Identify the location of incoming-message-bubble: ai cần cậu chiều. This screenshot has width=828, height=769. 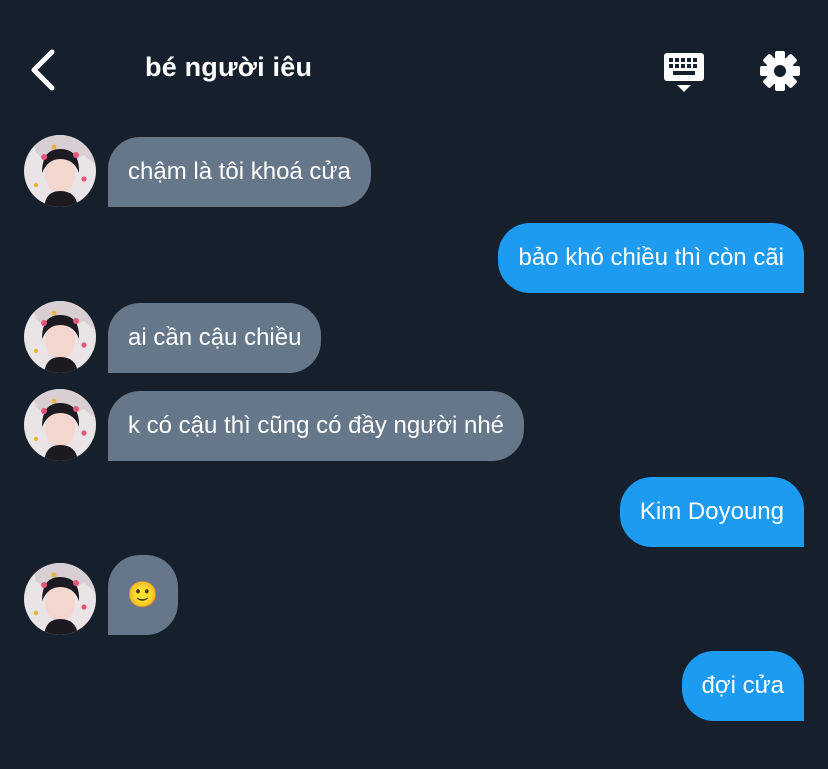
(215, 338).